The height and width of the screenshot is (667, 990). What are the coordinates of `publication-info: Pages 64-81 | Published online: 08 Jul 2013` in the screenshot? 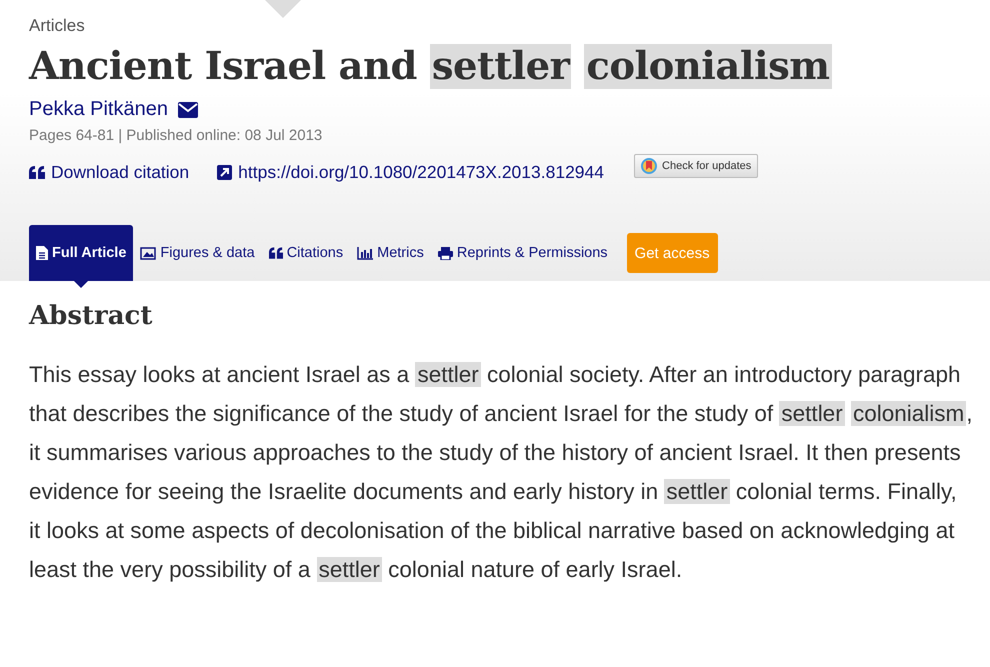 It's located at (175, 135).